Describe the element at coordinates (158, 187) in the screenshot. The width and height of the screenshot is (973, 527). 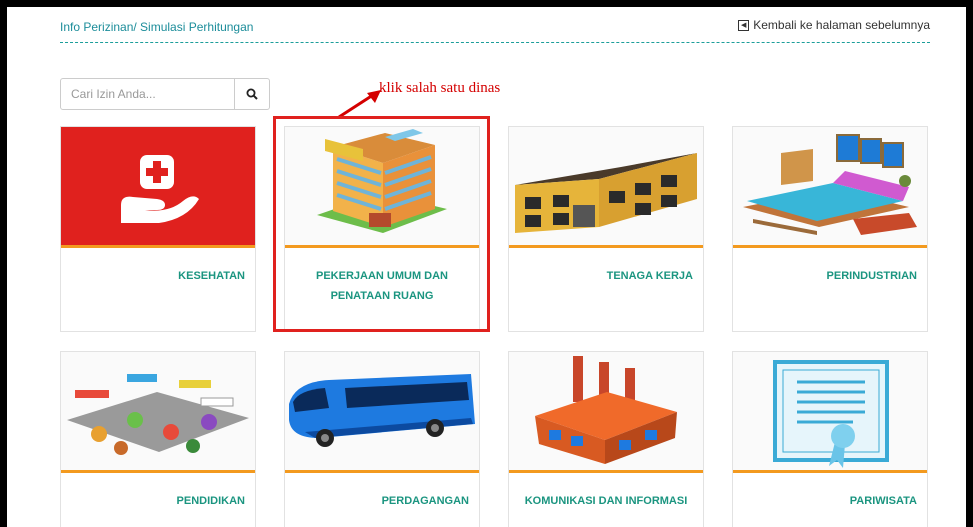
I see `health-hand-icon` at that location.